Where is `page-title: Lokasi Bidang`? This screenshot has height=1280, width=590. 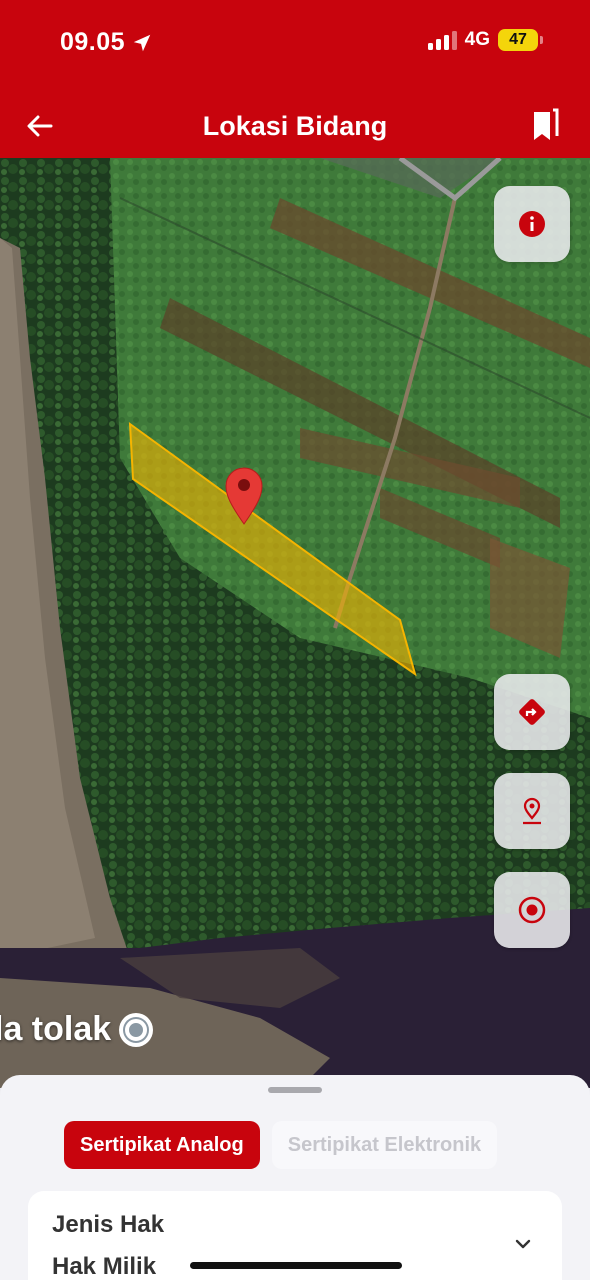
page-title: Lokasi Bidang is located at coordinates (295, 126).